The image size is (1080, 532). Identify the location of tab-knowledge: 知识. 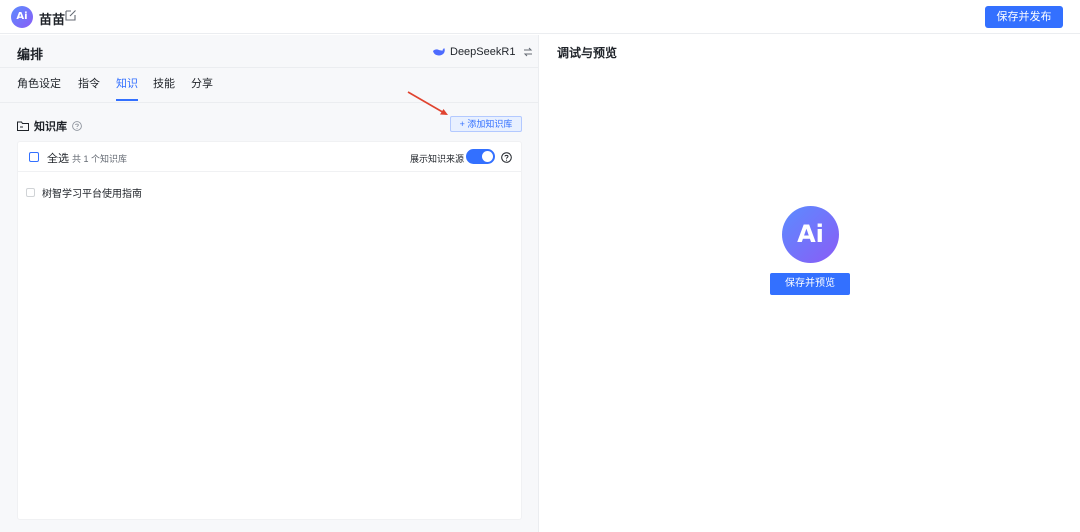
(127, 89).